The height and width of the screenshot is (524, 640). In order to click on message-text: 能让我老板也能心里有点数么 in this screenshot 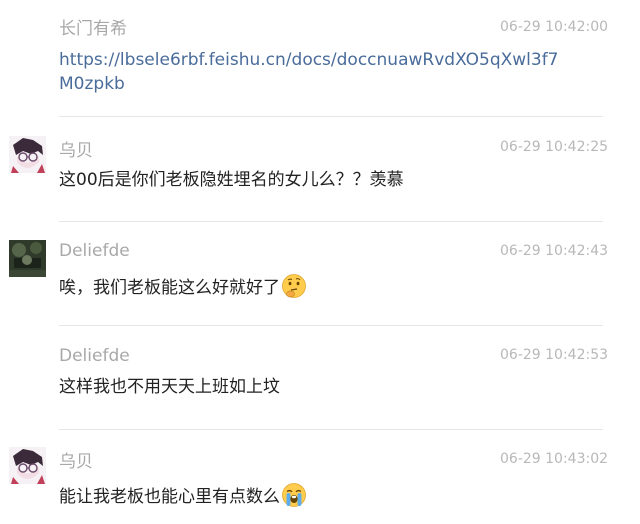, I will do `click(183, 495)`.